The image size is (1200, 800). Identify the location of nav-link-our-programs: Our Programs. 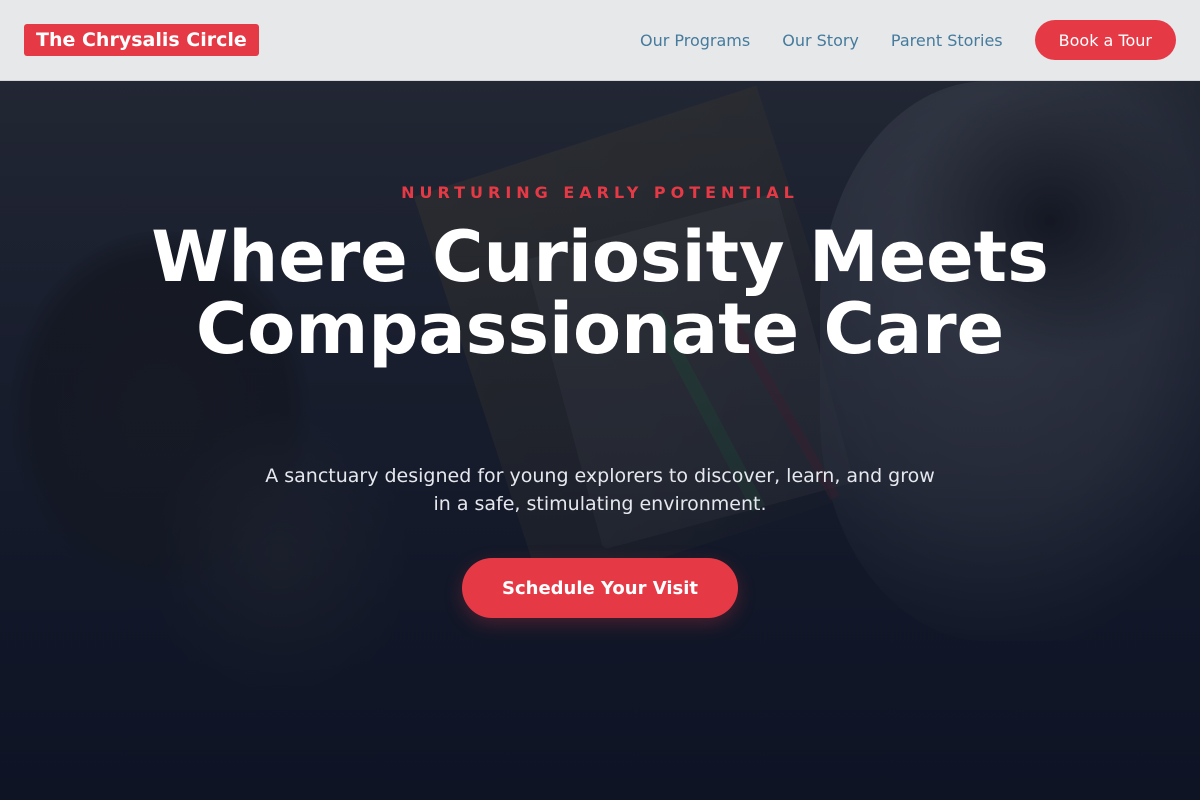
(695, 40).